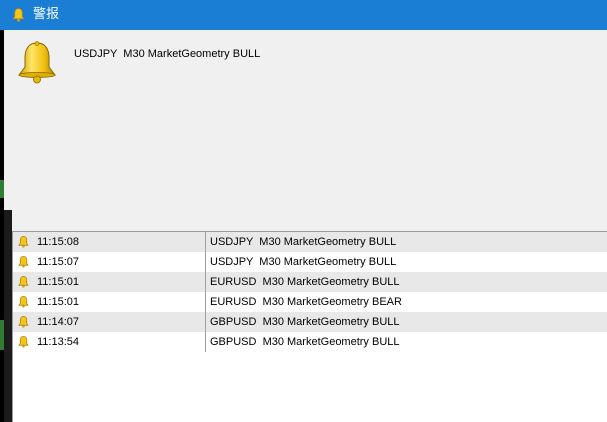 This screenshot has width=607, height=422. Describe the element at coordinates (167, 54) in the screenshot. I see `current-alert-message: USDJPY M30 MarketGeometry BULL` at that location.